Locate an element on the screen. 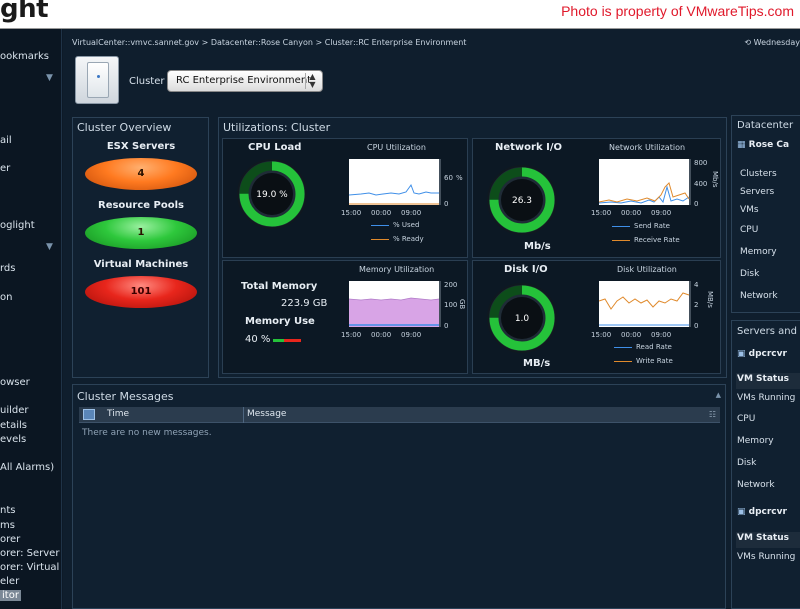 This screenshot has height=609, width=800. y-tick: 200 is located at coordinates (450, 285).